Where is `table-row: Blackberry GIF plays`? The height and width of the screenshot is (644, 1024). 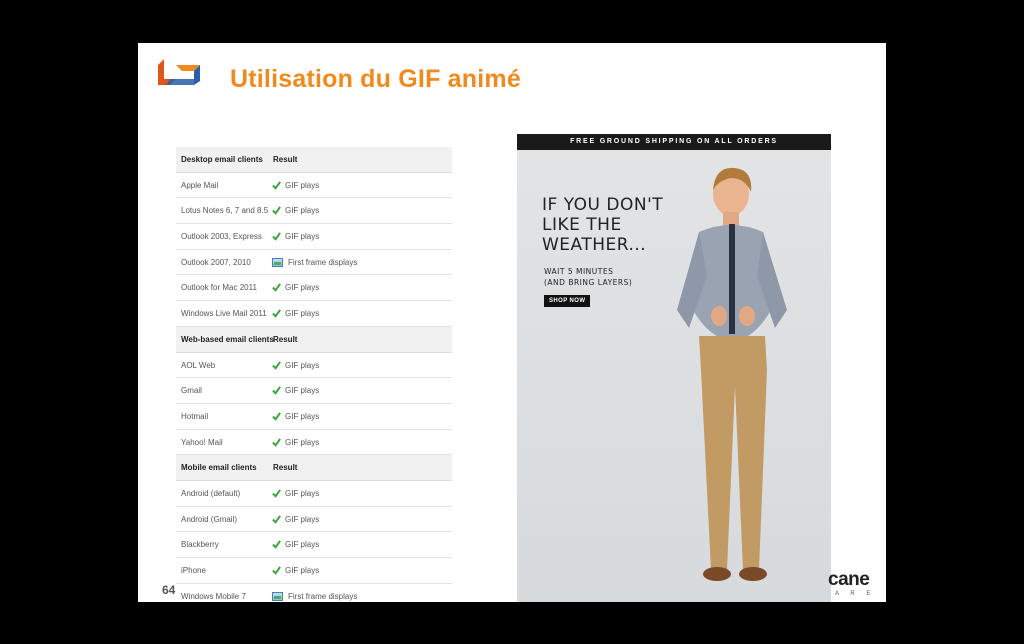 table-row: Blackberry GIF plays is located at coordinates (314, 545).